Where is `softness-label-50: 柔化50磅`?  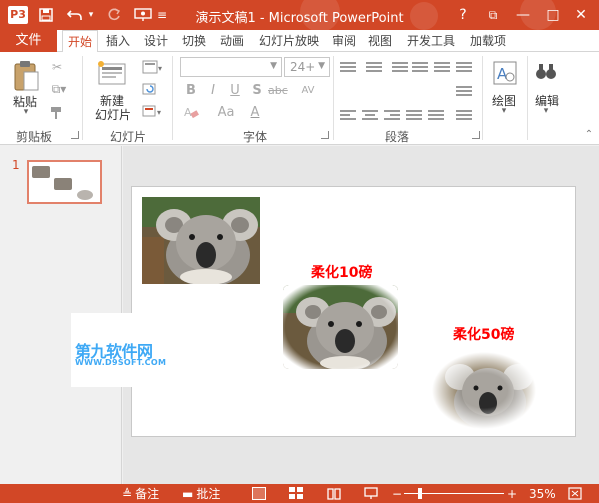 softness-label-50: 柔化50磅 is located at coordinates (483, 334).